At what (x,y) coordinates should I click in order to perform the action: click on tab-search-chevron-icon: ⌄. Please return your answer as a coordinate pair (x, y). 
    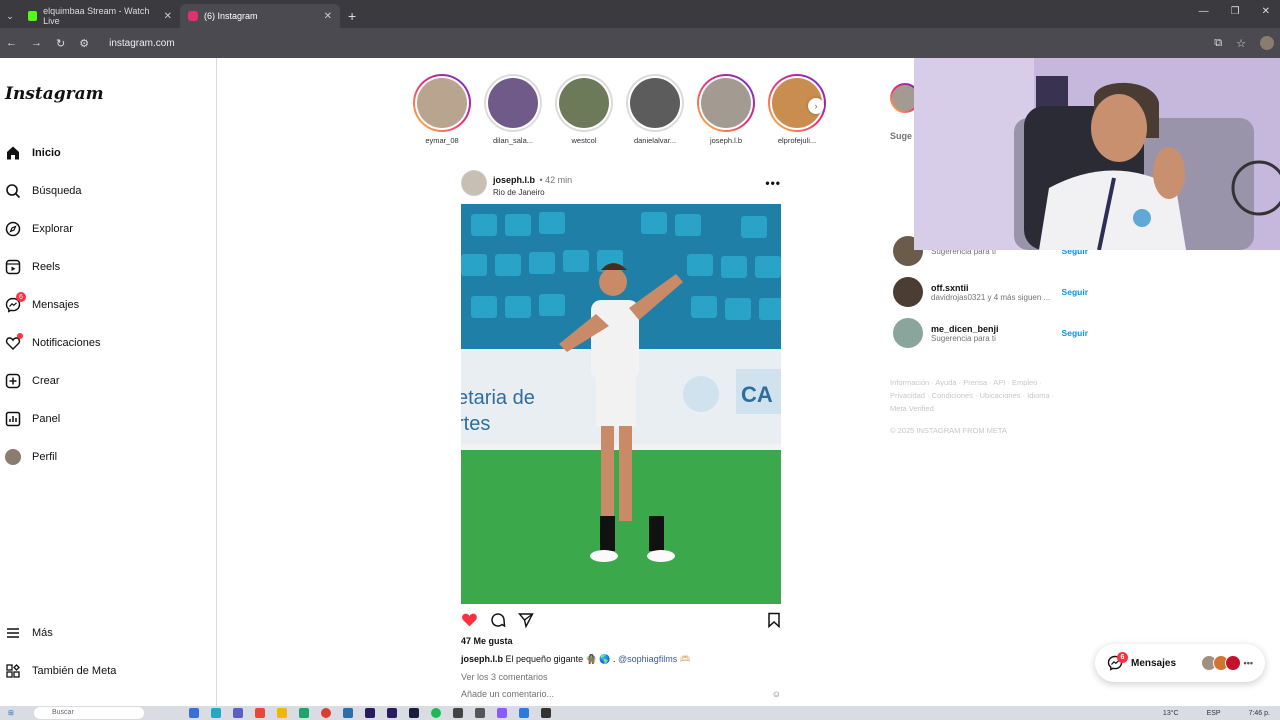
    Looking at the image, I should click on (10, 16).